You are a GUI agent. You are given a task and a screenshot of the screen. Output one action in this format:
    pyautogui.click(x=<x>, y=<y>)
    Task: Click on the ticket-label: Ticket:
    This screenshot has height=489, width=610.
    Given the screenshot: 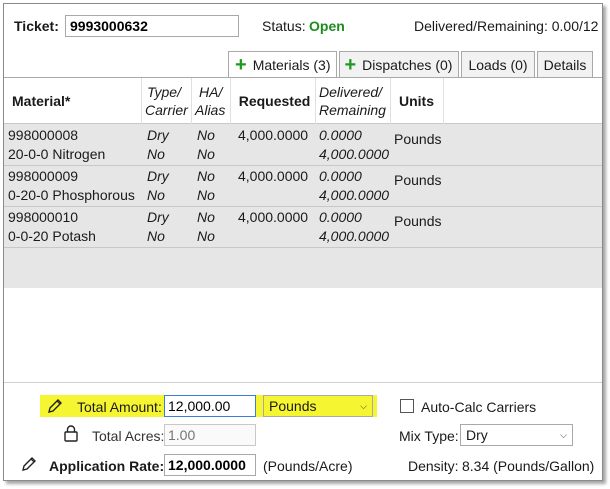 What is the action you would take?
    pyautogui.click(x=36, y=26)
    